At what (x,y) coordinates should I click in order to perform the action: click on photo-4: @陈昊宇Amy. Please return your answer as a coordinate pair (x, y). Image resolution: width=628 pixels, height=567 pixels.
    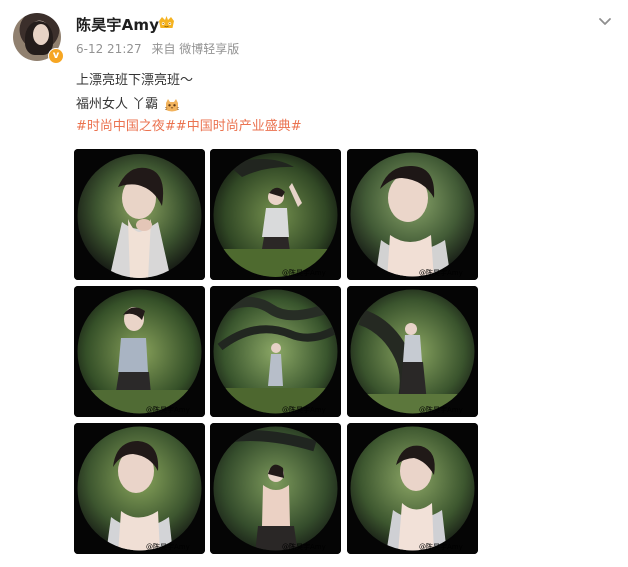
    Looking at the image, I should click on (139, 351).